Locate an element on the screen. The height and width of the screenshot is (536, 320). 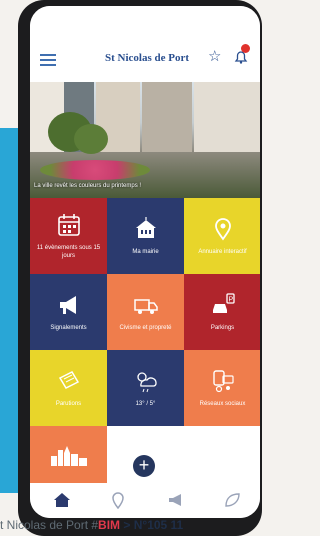
tile-directory: Annuaire interactif is located at coordinates (222, 236).